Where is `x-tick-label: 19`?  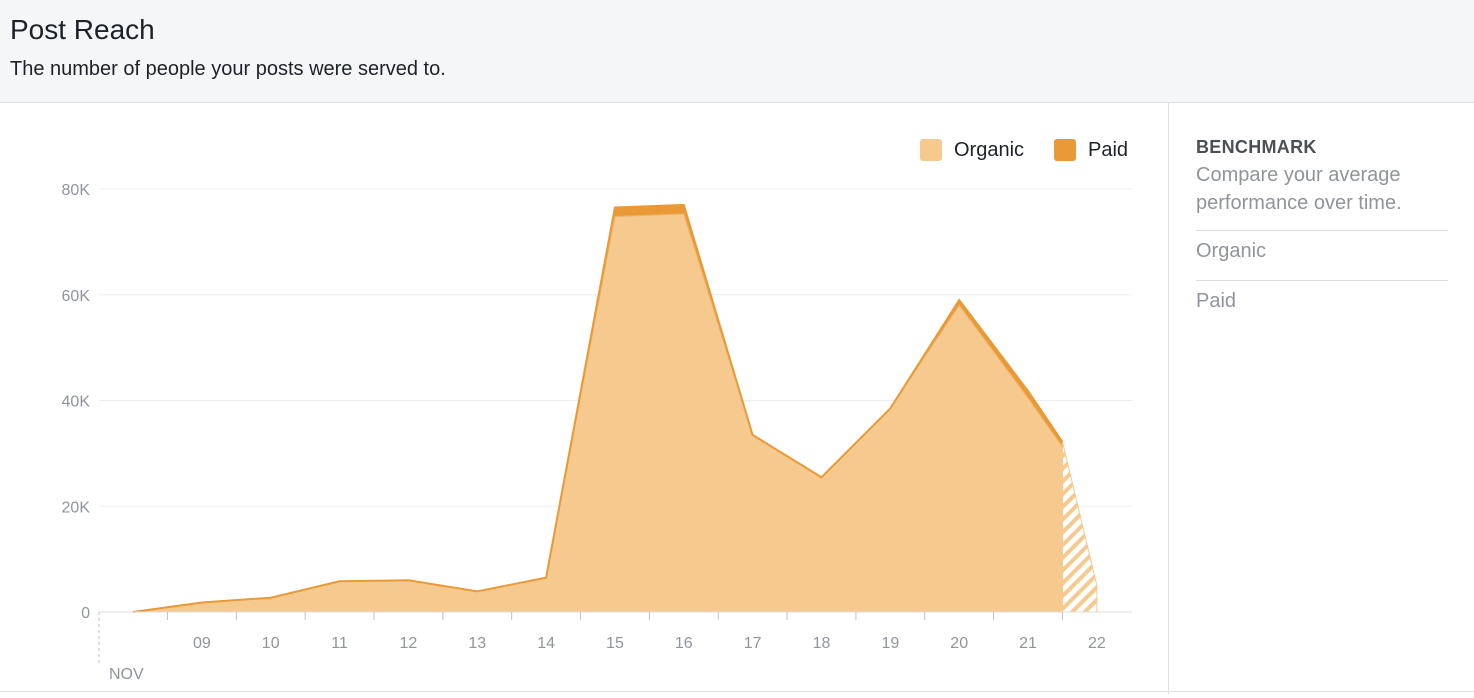
x-tick-label: 19 is located at coordinates (890, 643).